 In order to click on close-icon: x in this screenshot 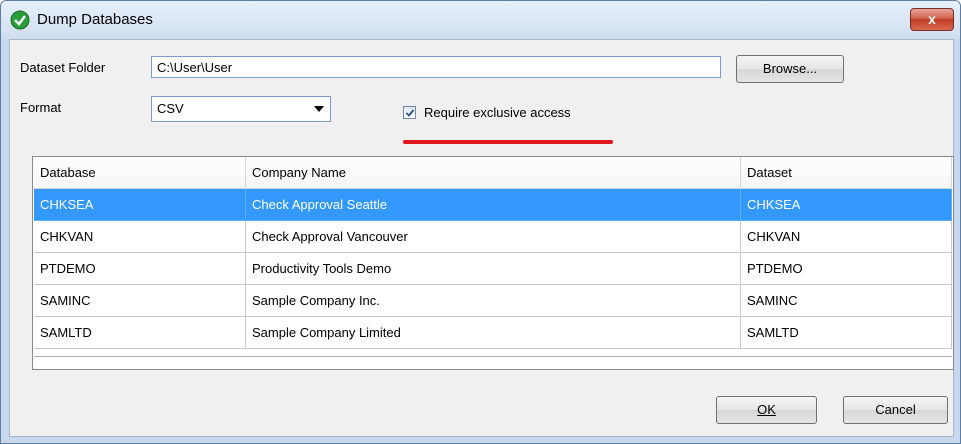, I will do `click(932, 19)`.